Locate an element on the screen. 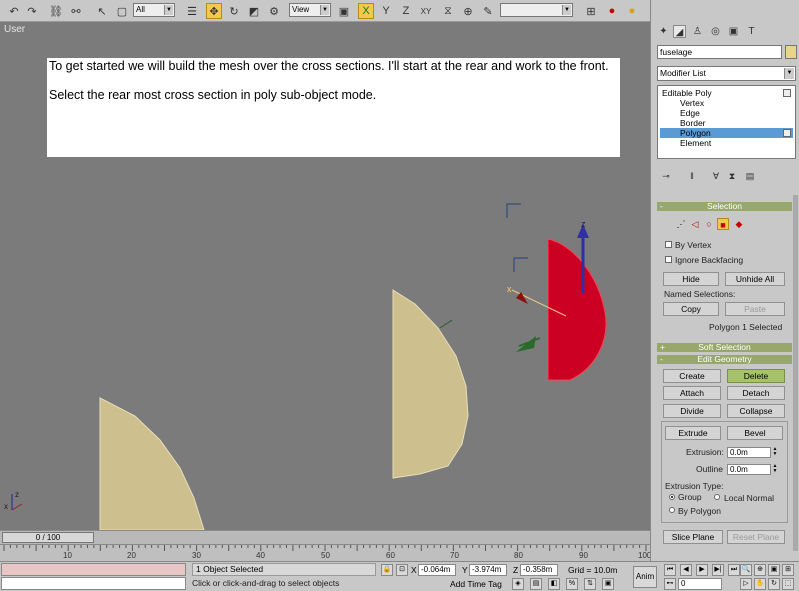  pivot-center-icon: ▣ is located at coordinates (344, 11).